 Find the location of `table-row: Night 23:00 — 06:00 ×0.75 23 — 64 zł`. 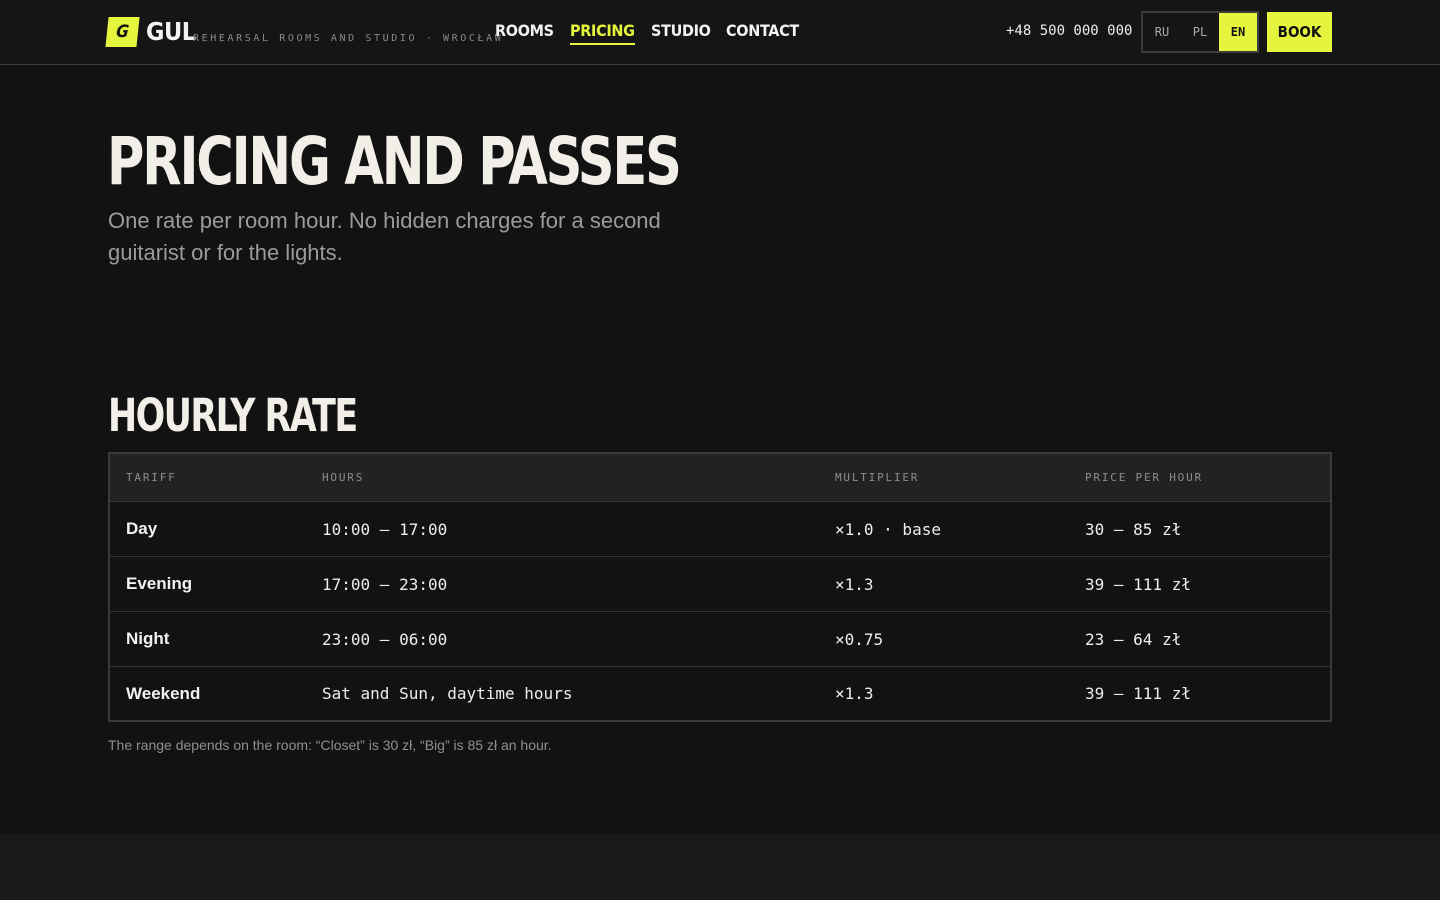

table-row: Night 23:00 — 06:00 ×0.75 23 — 64 zł is located at coordinates (720, 638).